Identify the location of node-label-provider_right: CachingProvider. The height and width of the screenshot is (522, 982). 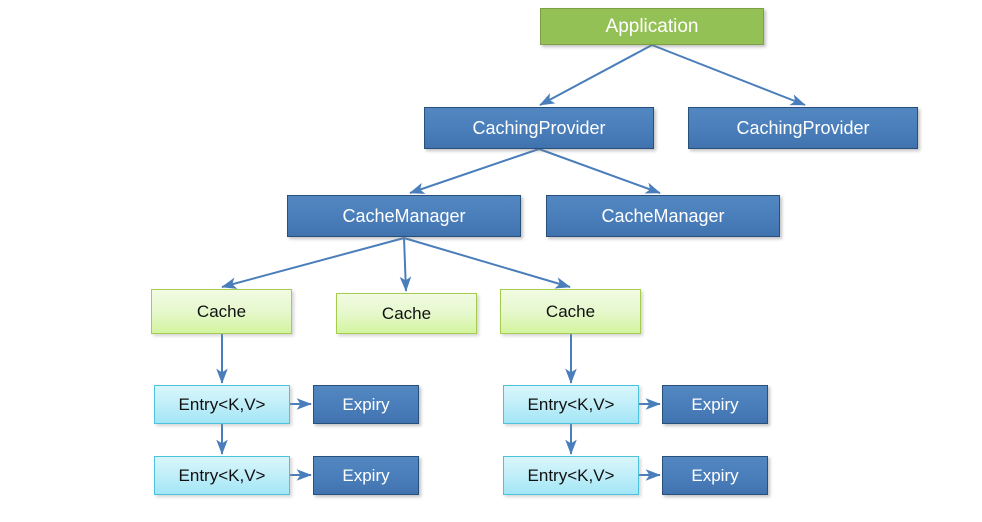
(803, 128).